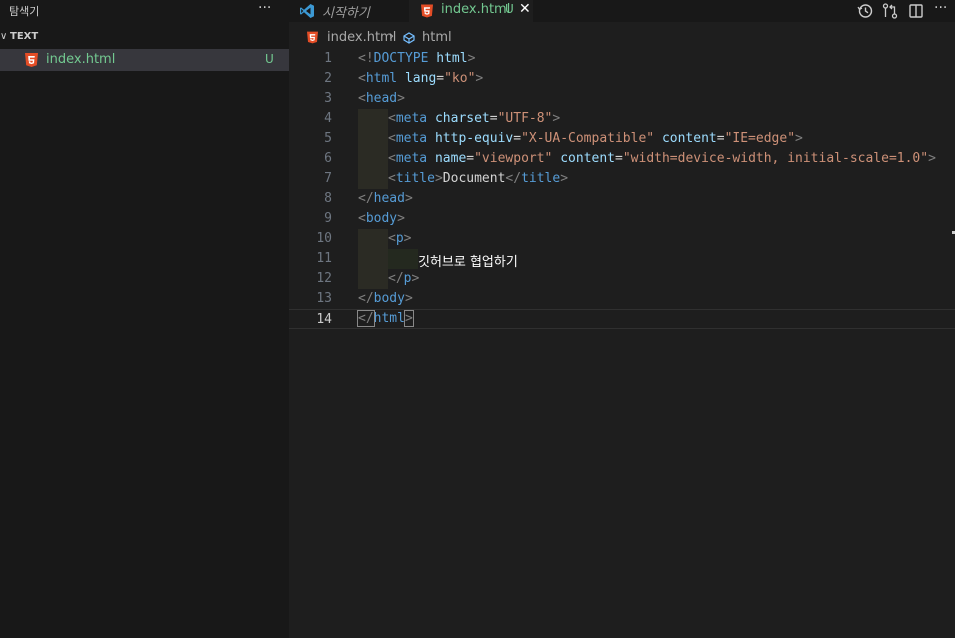 The width and height of the screenshot is (955, 638). Describe the element at coordinates (622, 199) in the screenshot. I see `code-line: 8 </head>` at that location.